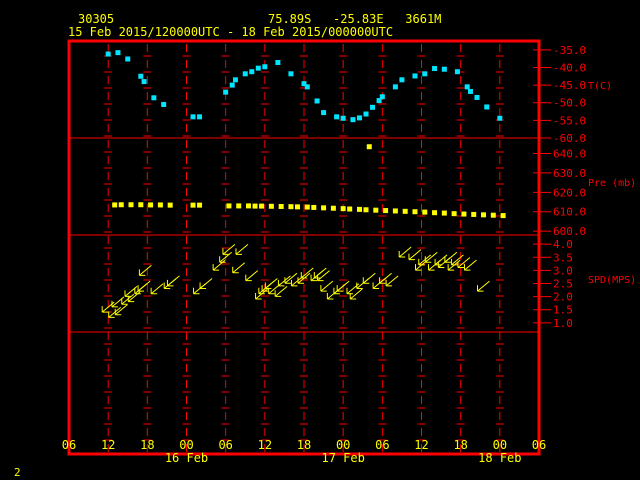  I want to click on y-tick-label: 630.0, so click(569, 173).